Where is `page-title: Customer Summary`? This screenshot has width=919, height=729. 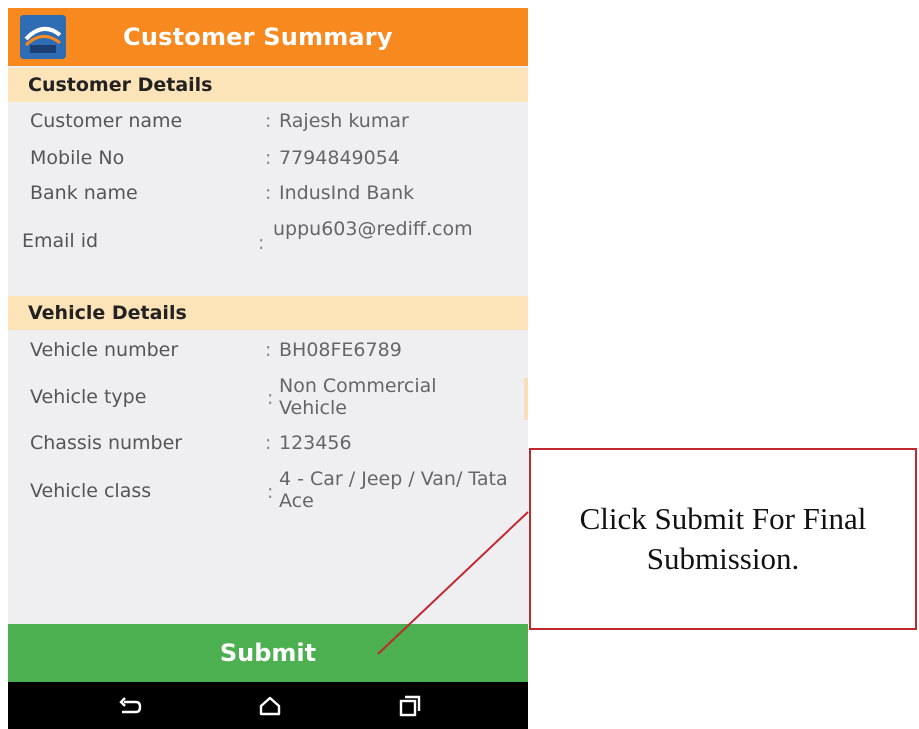 page-title: Customer Summary is located at coordinates (258, 37).